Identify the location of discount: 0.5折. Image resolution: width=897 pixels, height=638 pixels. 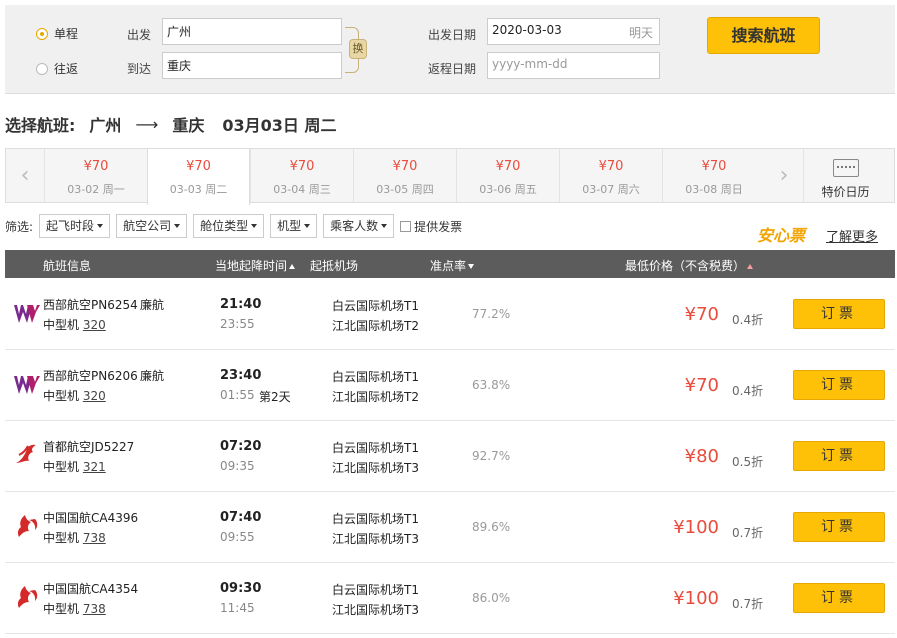
(748, 462).